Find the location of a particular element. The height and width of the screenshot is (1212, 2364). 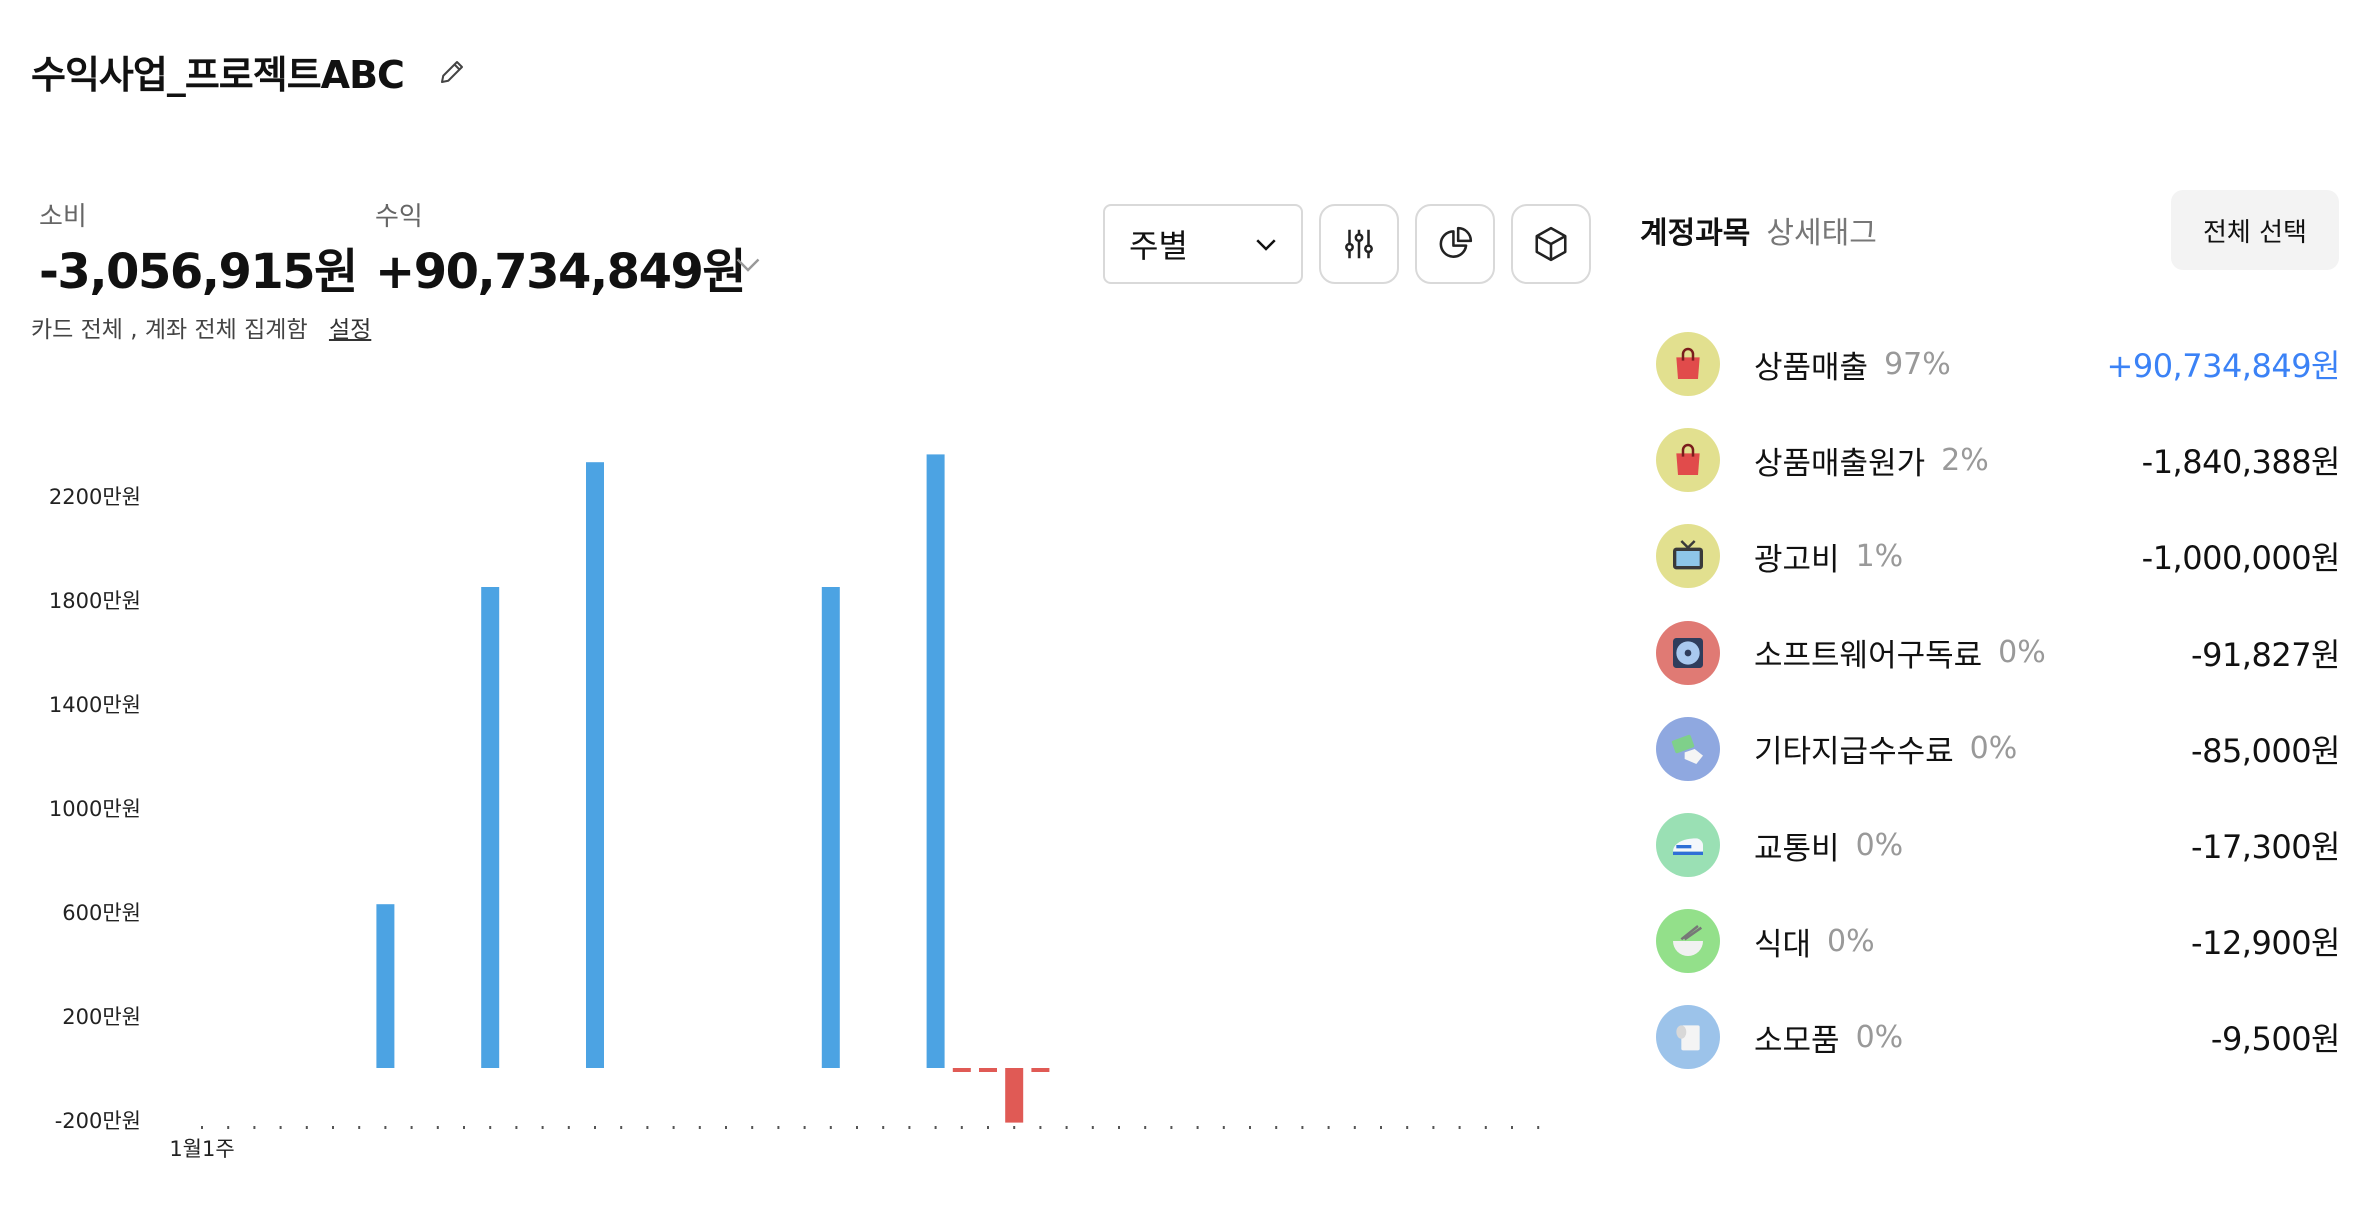

pie-chart-icon is located at coordinates (1456, 242).